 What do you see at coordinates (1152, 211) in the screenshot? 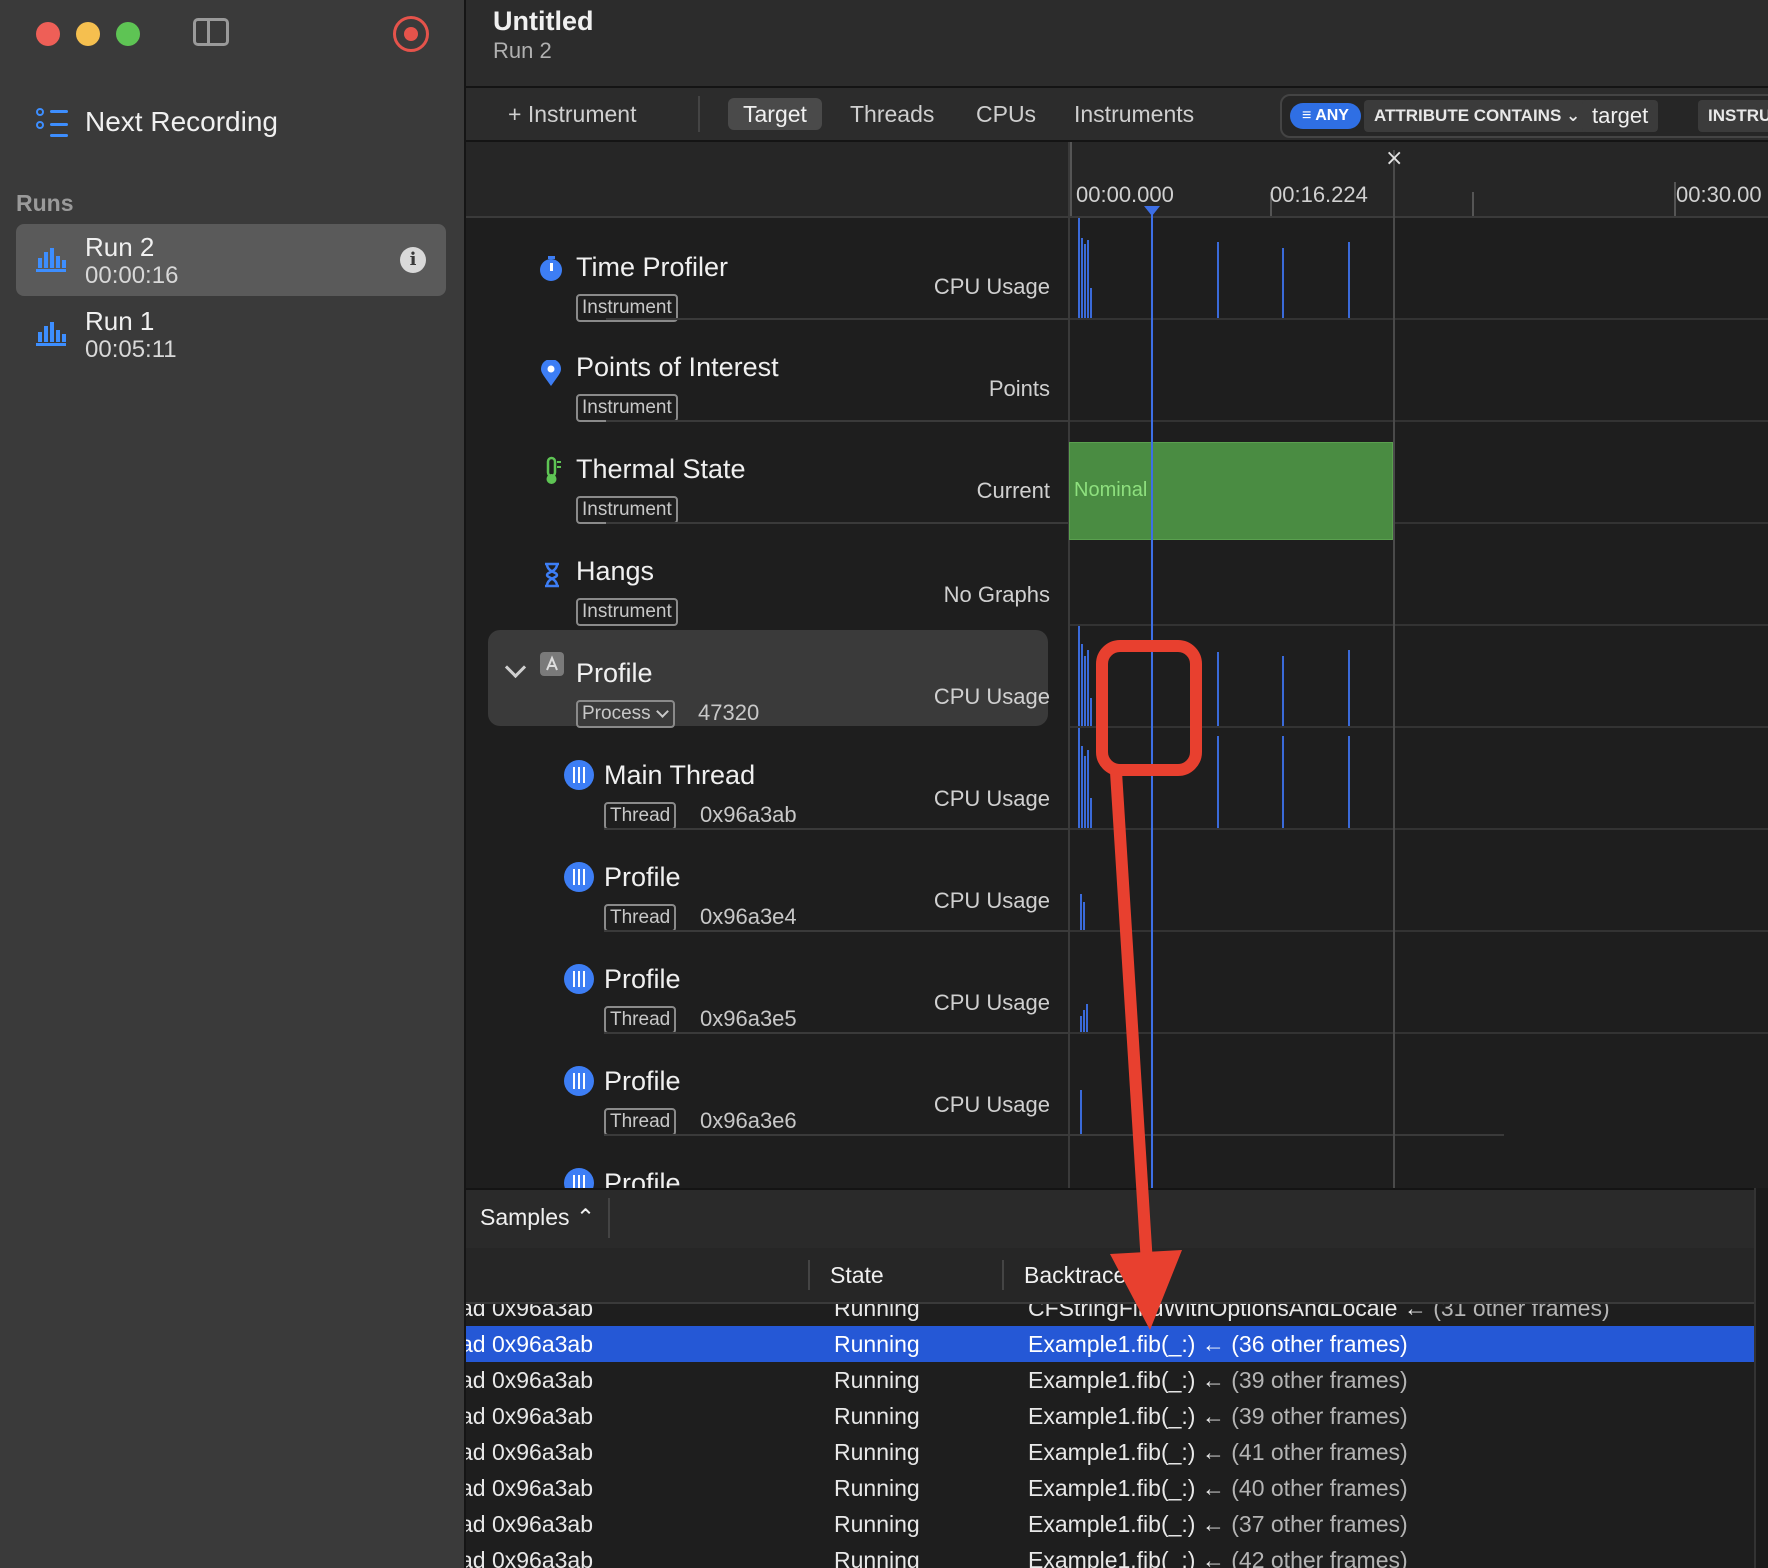
I see `playhead-handle` at bounding box center [1152, 211].